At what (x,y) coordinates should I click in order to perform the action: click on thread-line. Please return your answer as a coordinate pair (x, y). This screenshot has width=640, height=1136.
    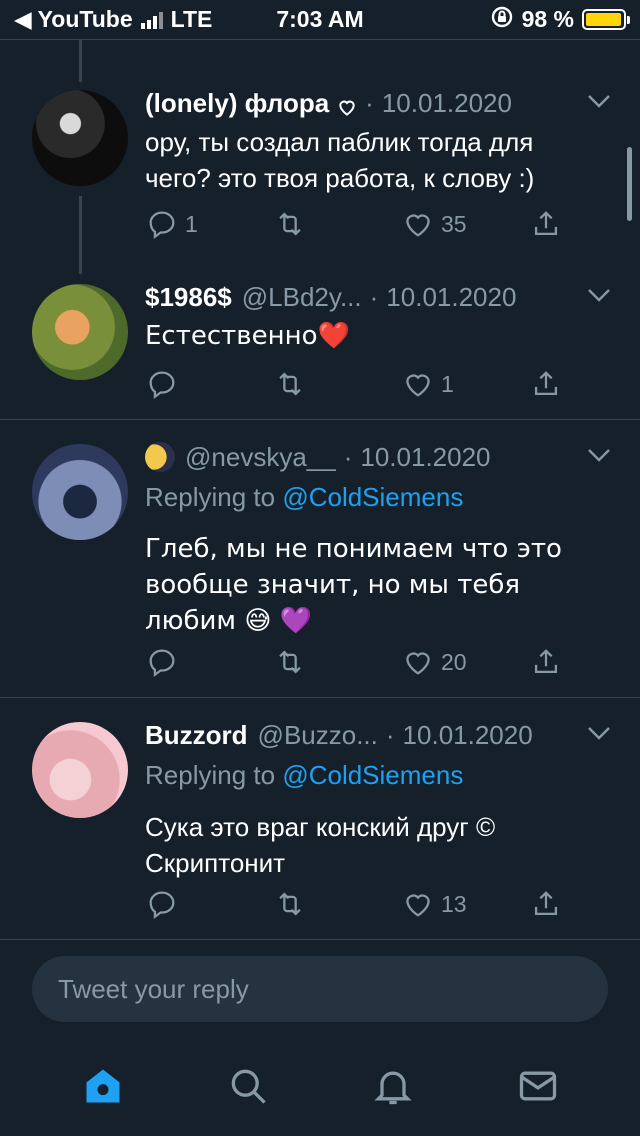
    Looking at the image, I should click on (80, 61).